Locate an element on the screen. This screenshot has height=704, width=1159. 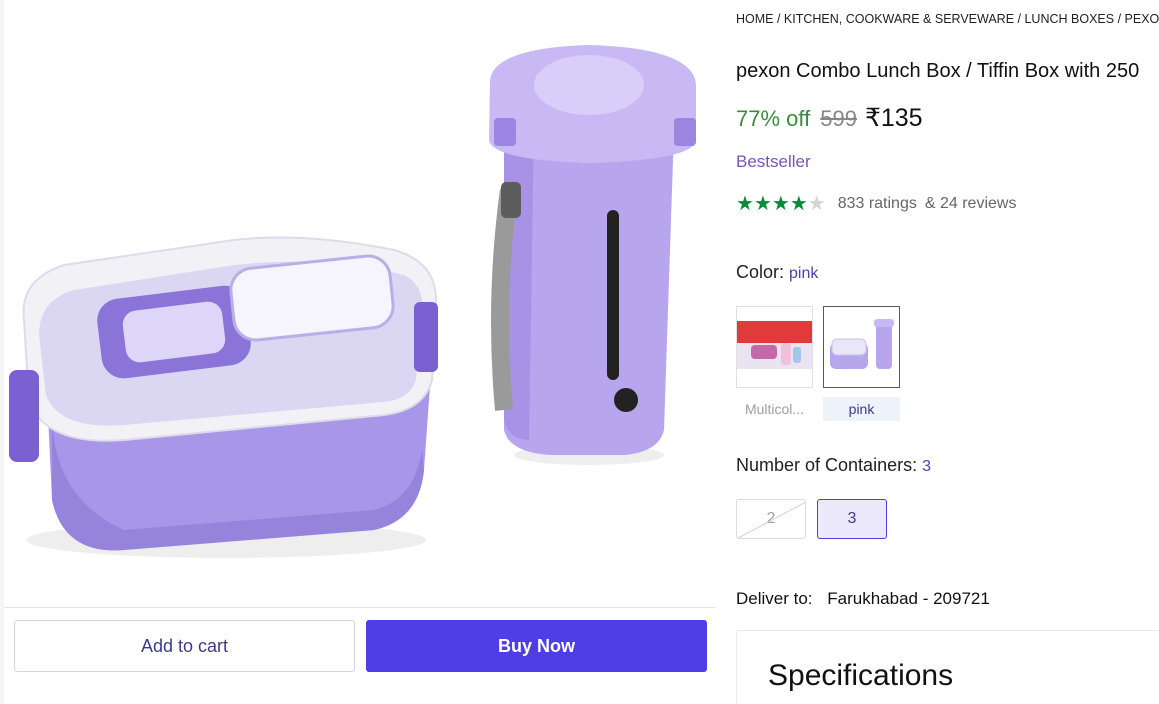
containers-label: Number of Containers: is located at coordinates (827, 465).